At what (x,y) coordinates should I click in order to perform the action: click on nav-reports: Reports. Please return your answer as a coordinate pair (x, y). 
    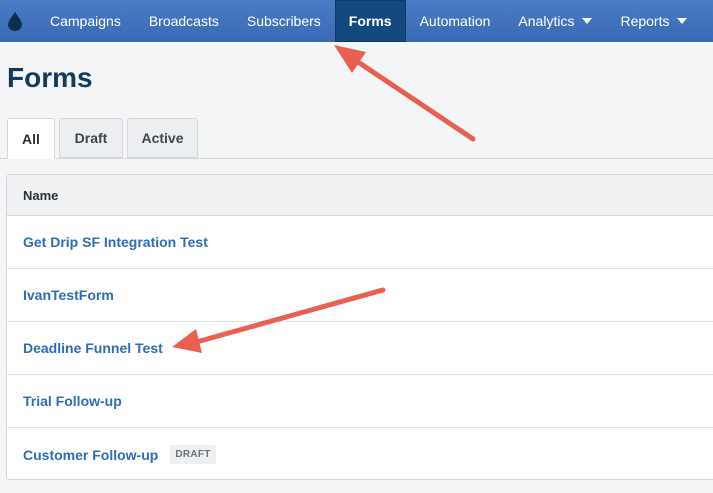
    Looking at the image, I should click on (653, 21).